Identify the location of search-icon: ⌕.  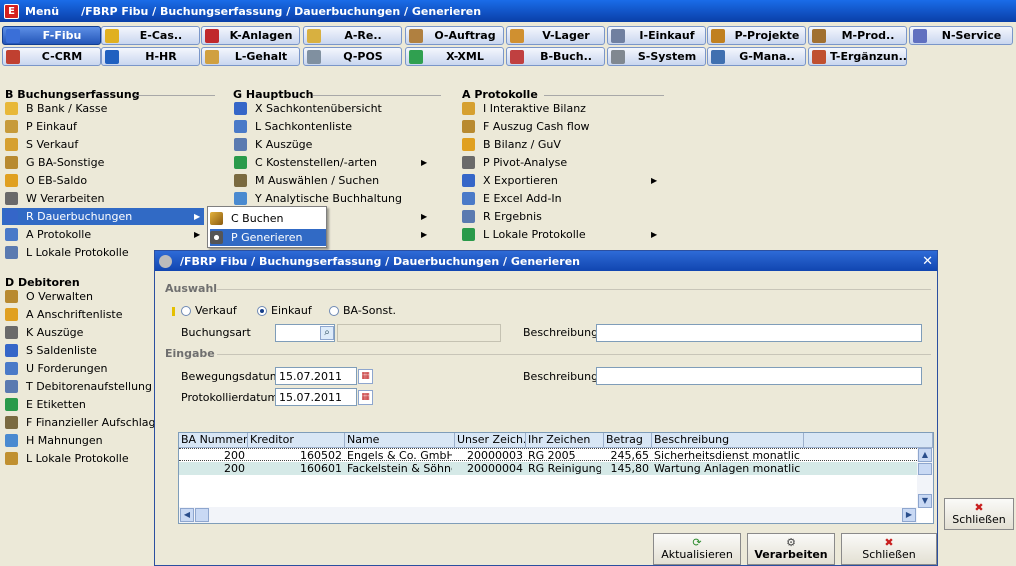
(327, 333).